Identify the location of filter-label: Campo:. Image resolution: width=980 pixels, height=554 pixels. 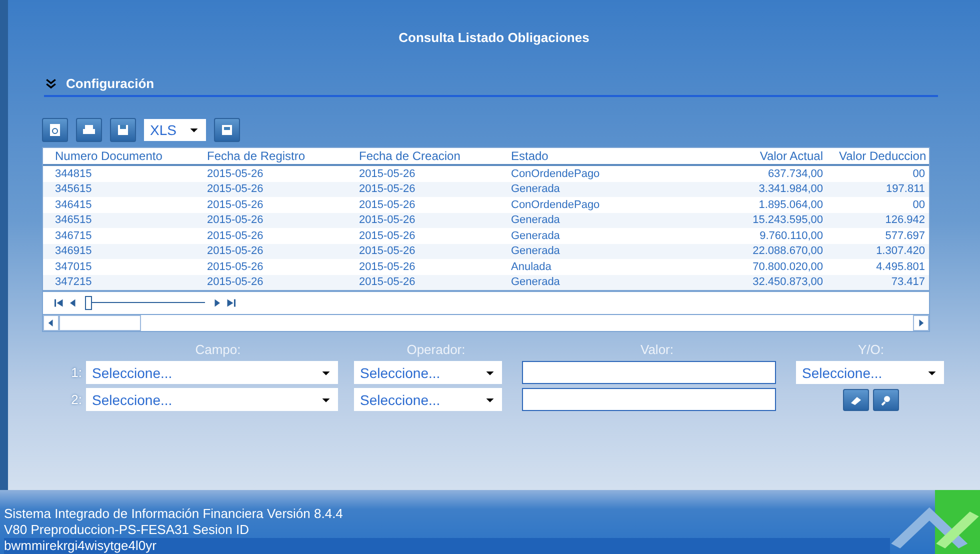
(218, 349).